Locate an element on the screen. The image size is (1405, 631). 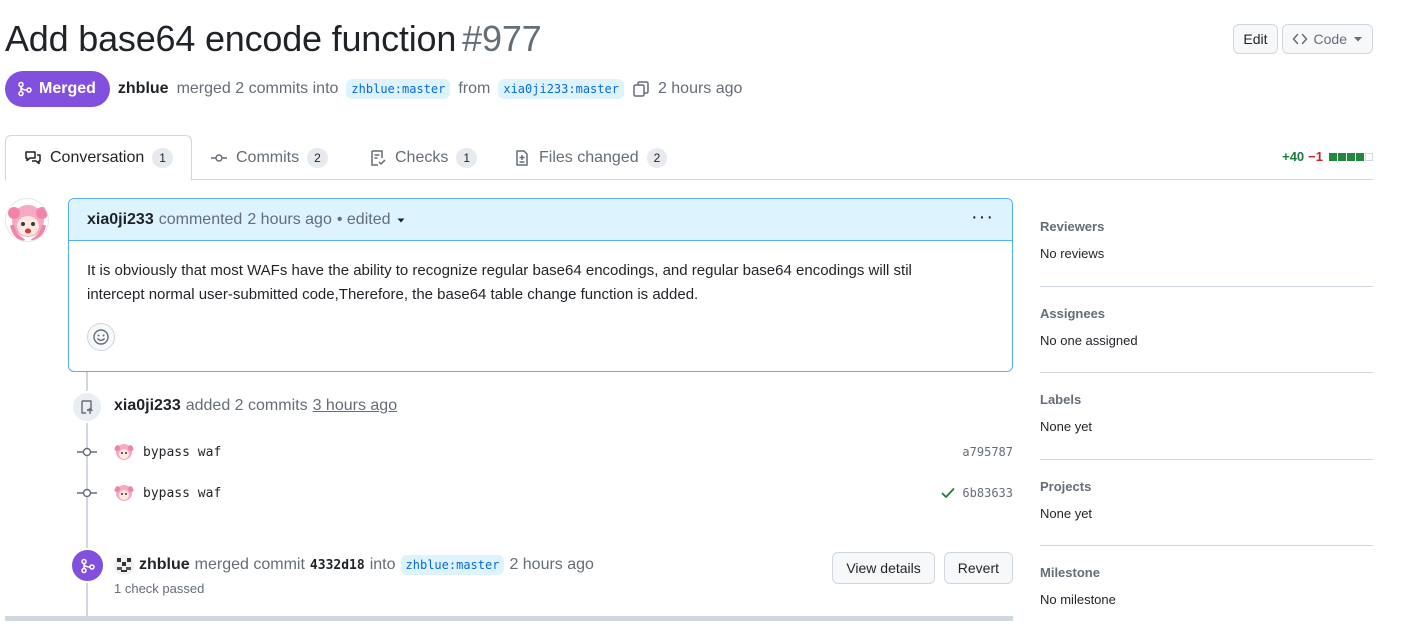
list-item: bypass waf a795787 is located at coordinates (544, 452).